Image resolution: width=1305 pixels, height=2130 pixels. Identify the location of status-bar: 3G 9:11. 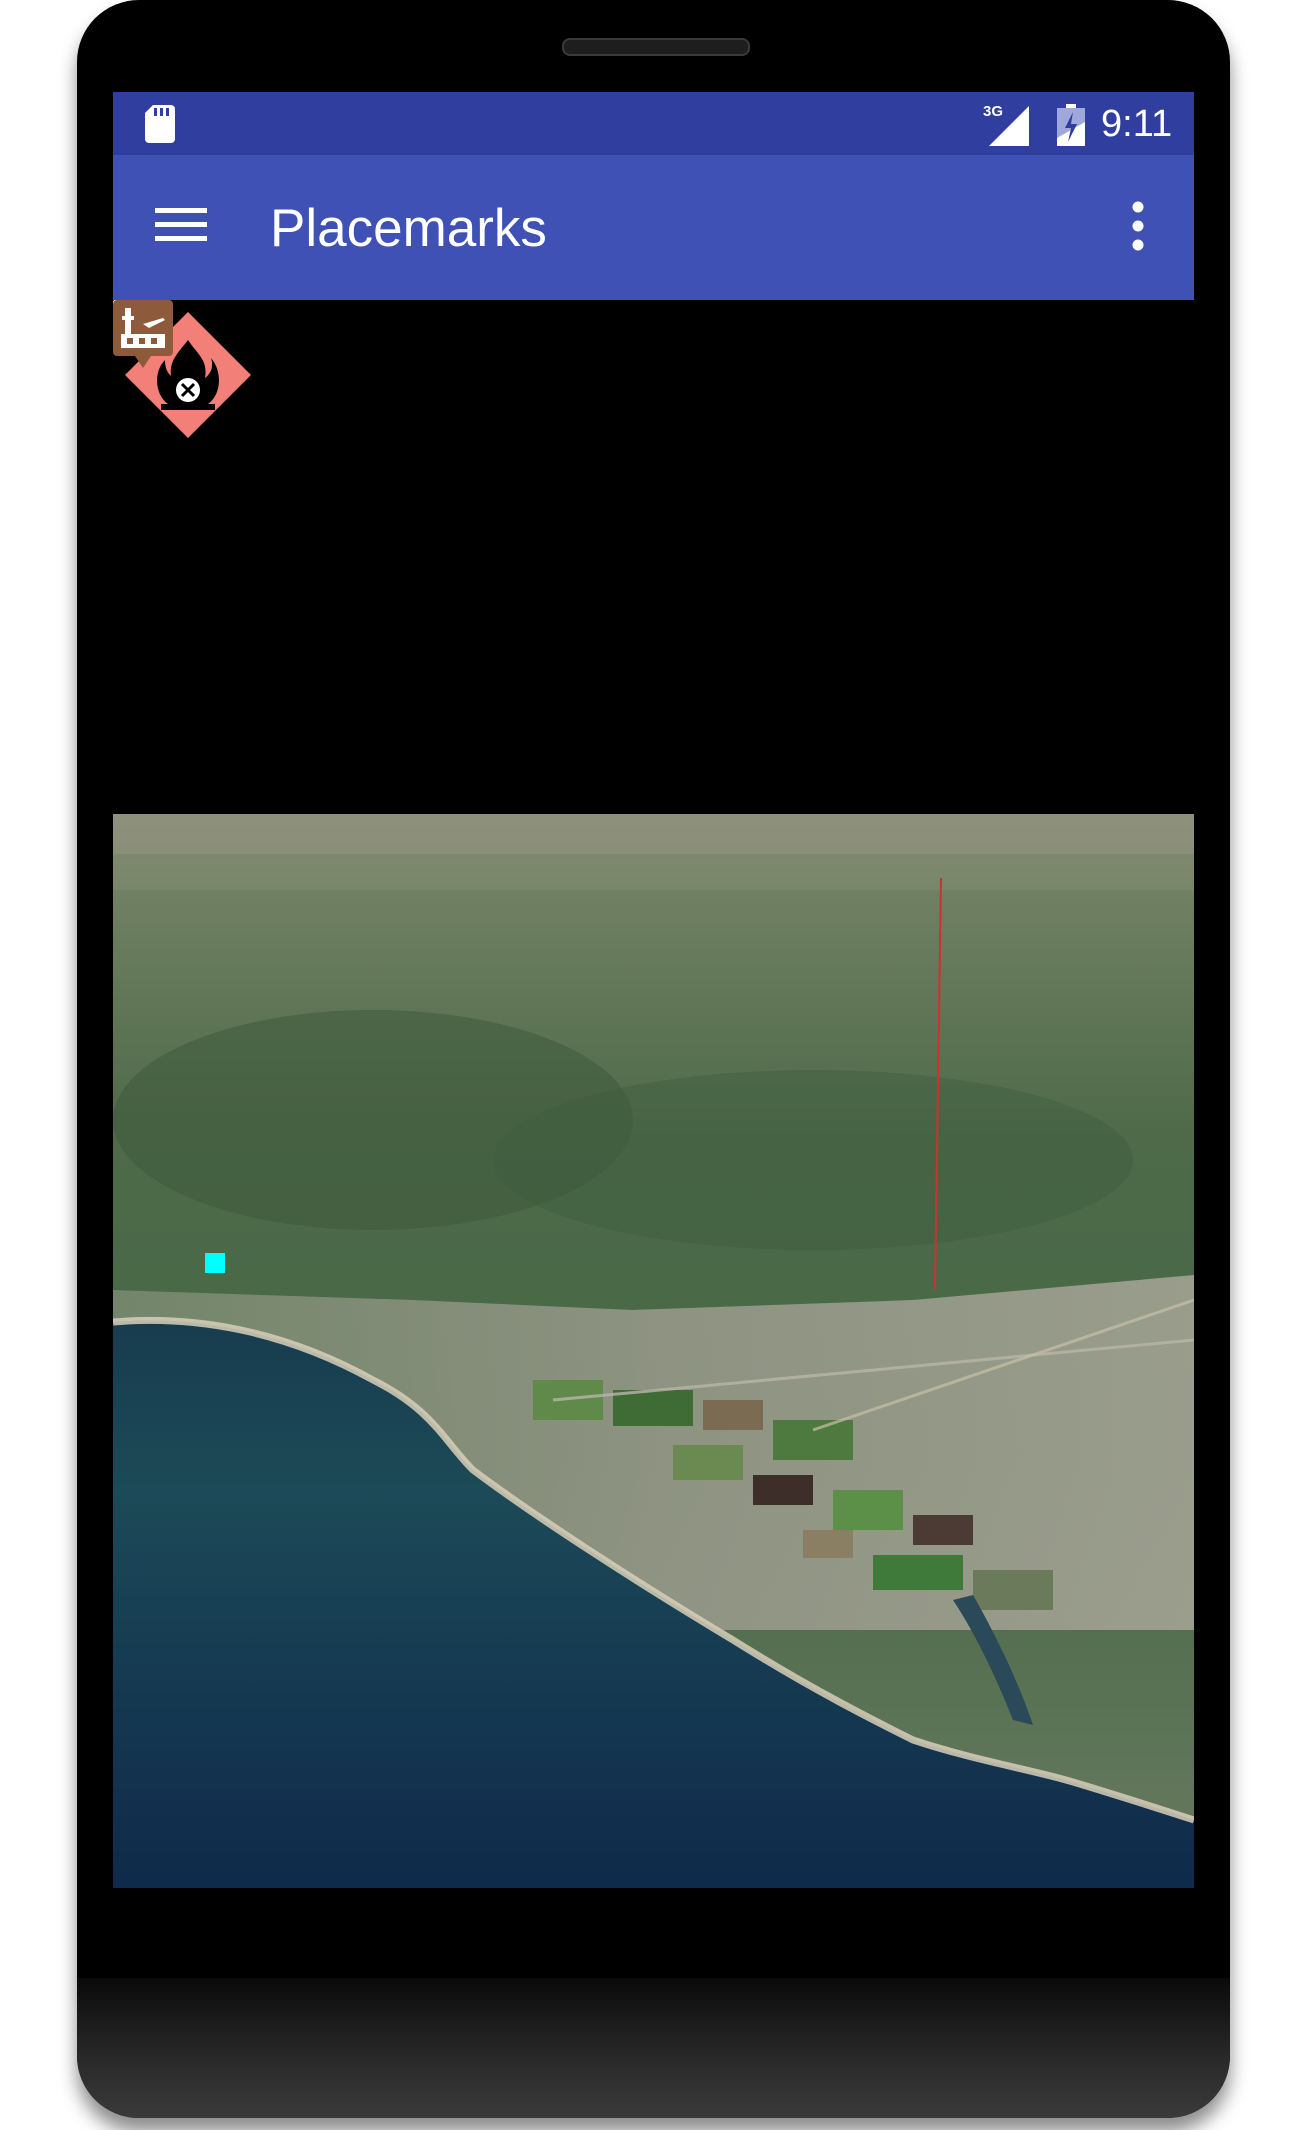
(653, 123).